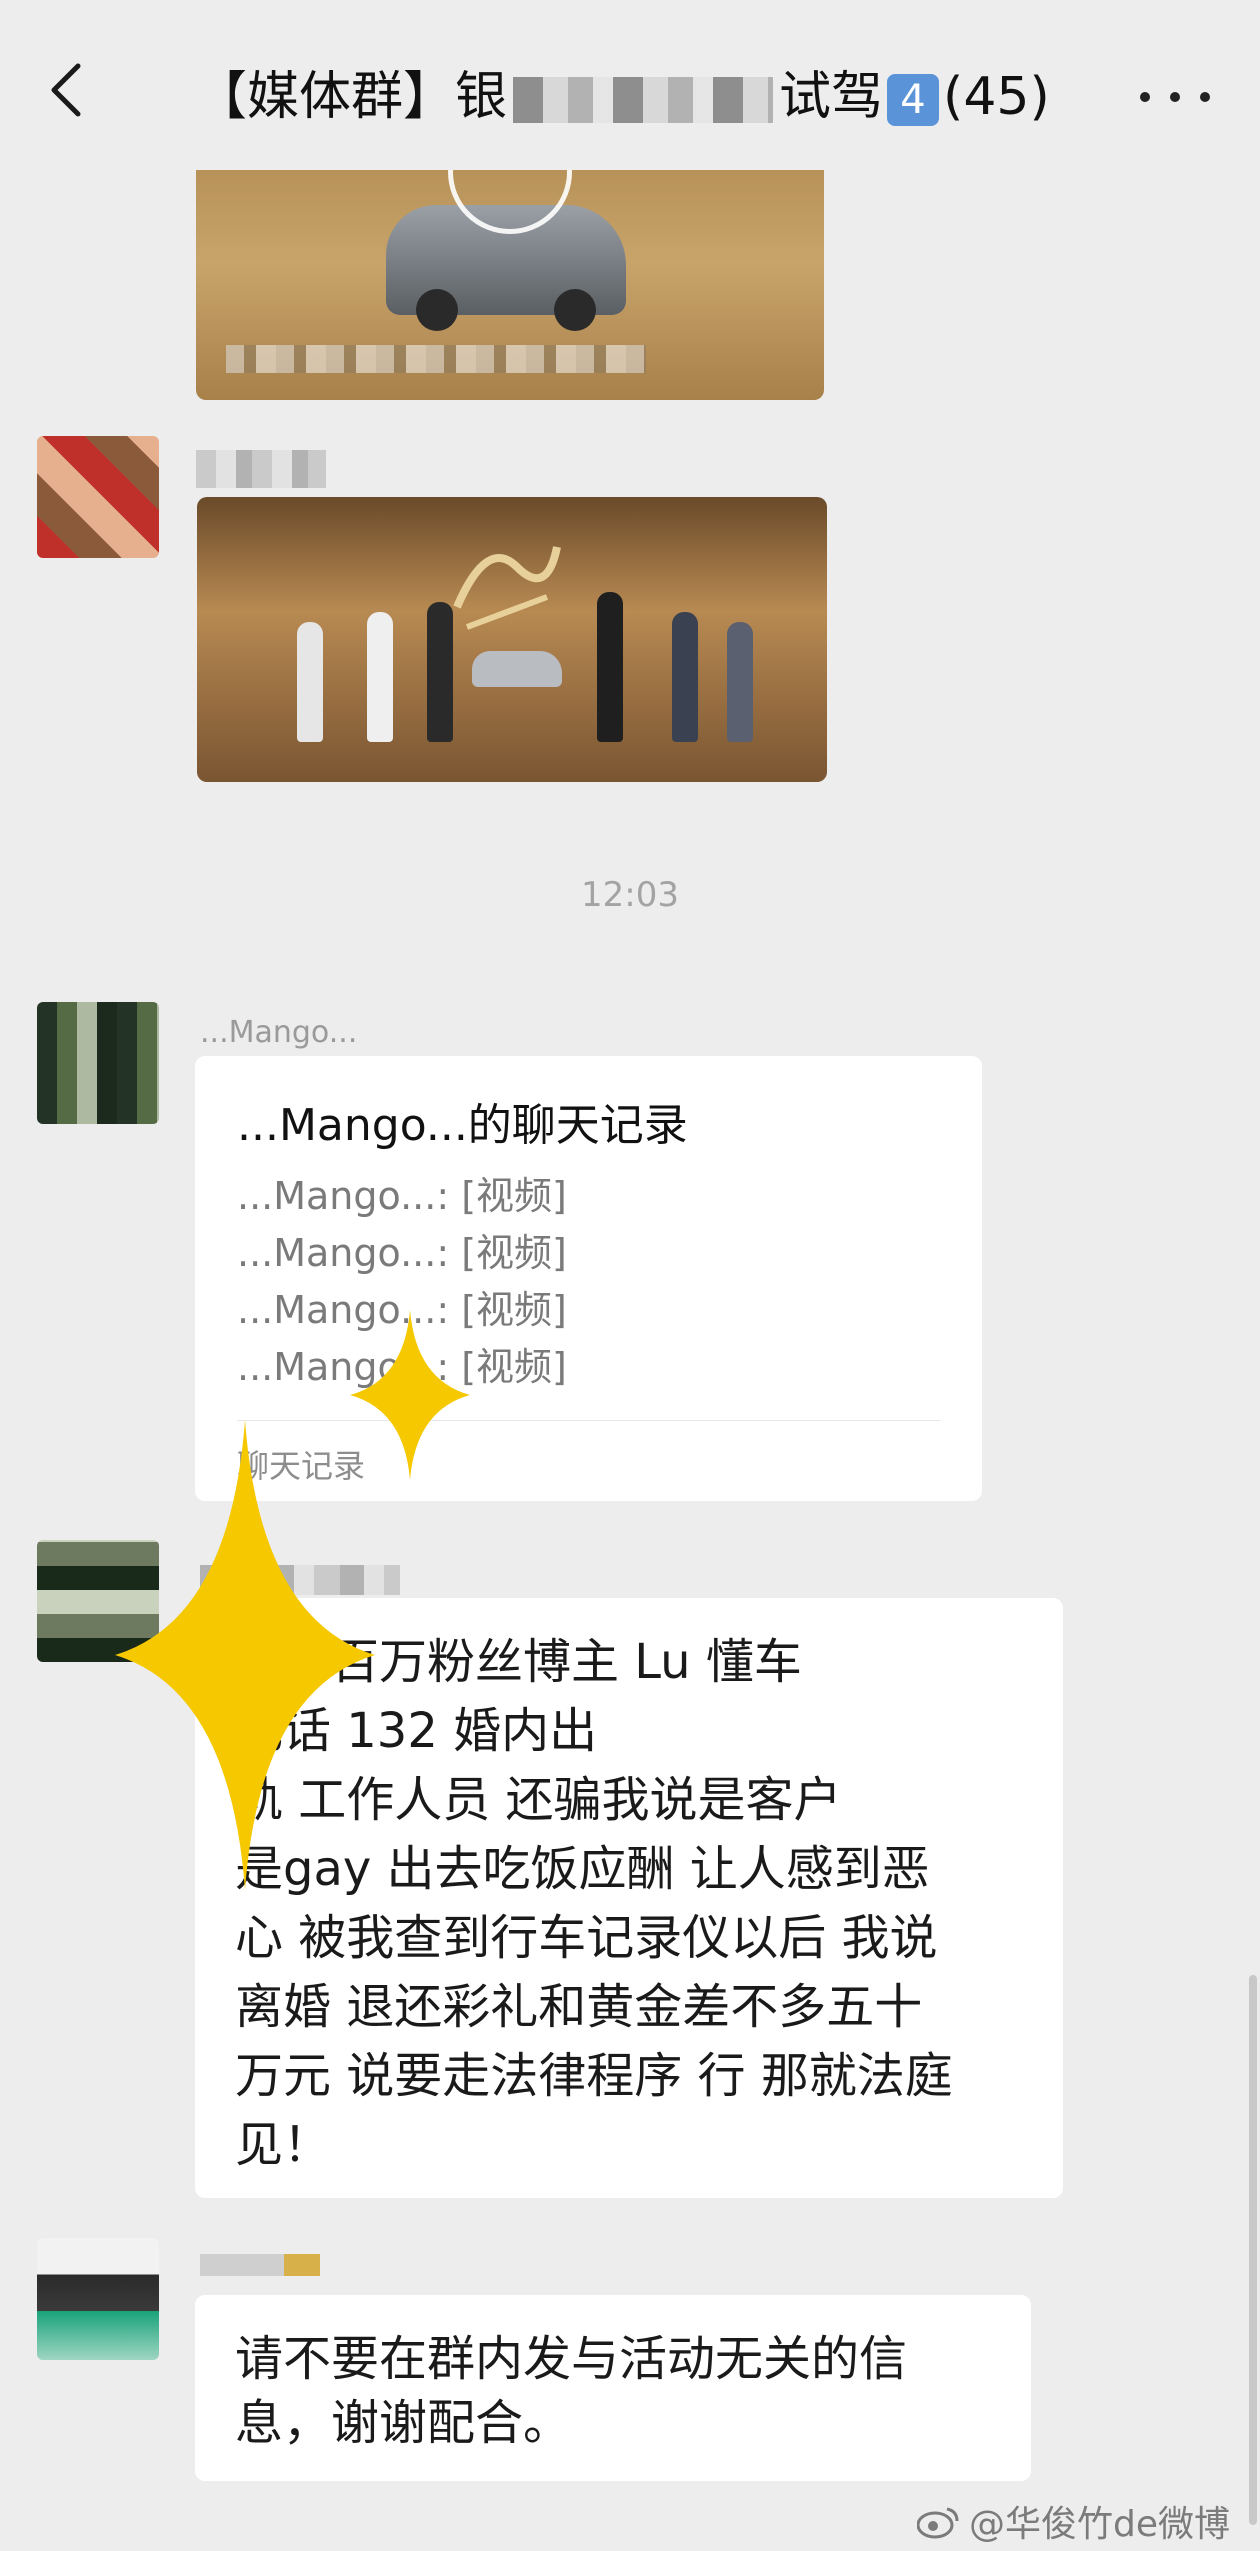  I want to click on text-message-bubble: 请不要在群内发与活动无关的信 息，谢谢配合。, so click(613, 2388).